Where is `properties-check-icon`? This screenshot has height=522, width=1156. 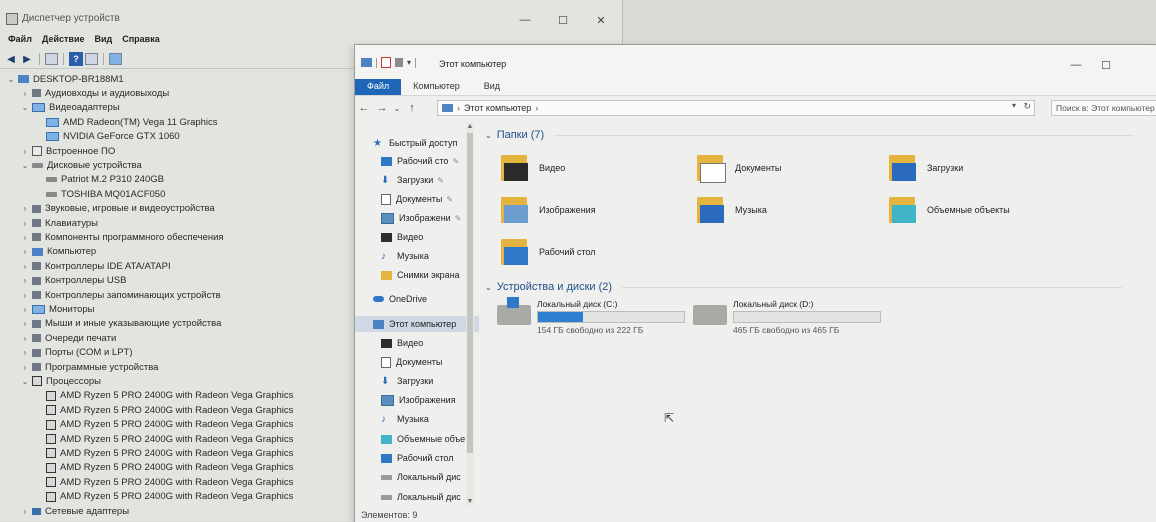 properties-check-icon is located at coordinates (386, 62).